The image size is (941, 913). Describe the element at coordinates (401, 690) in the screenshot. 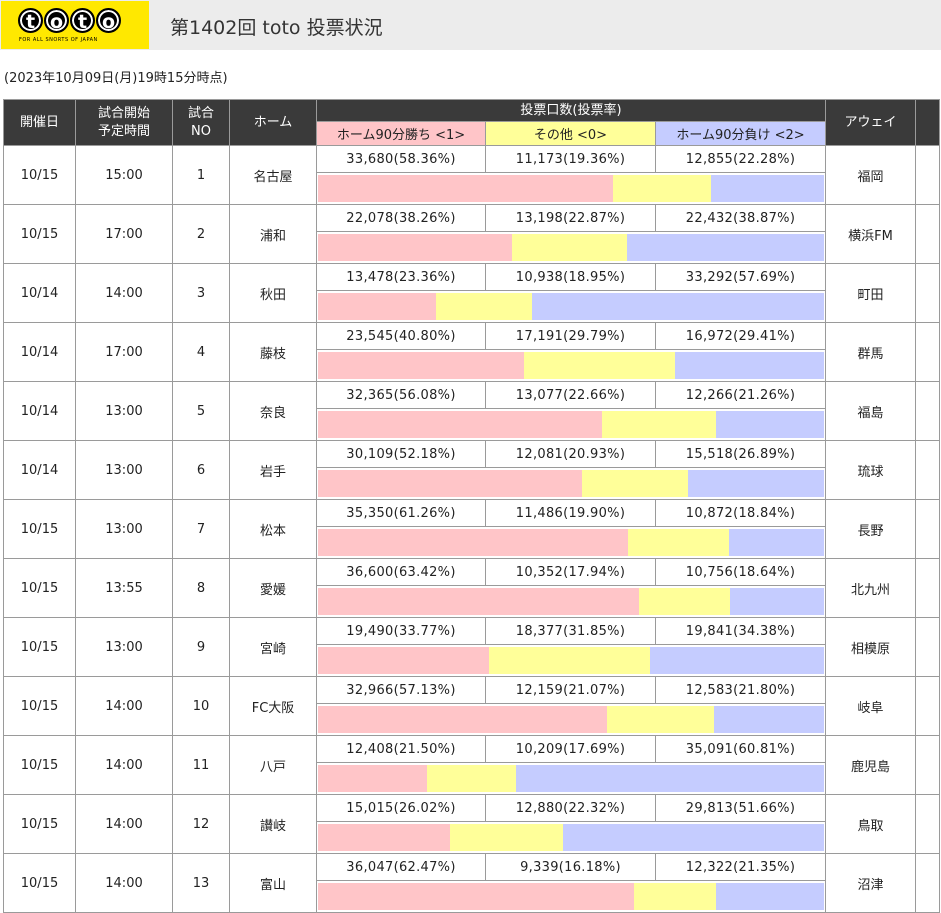

I see `home-win-votes: 32,966(57.13%)` at that location.